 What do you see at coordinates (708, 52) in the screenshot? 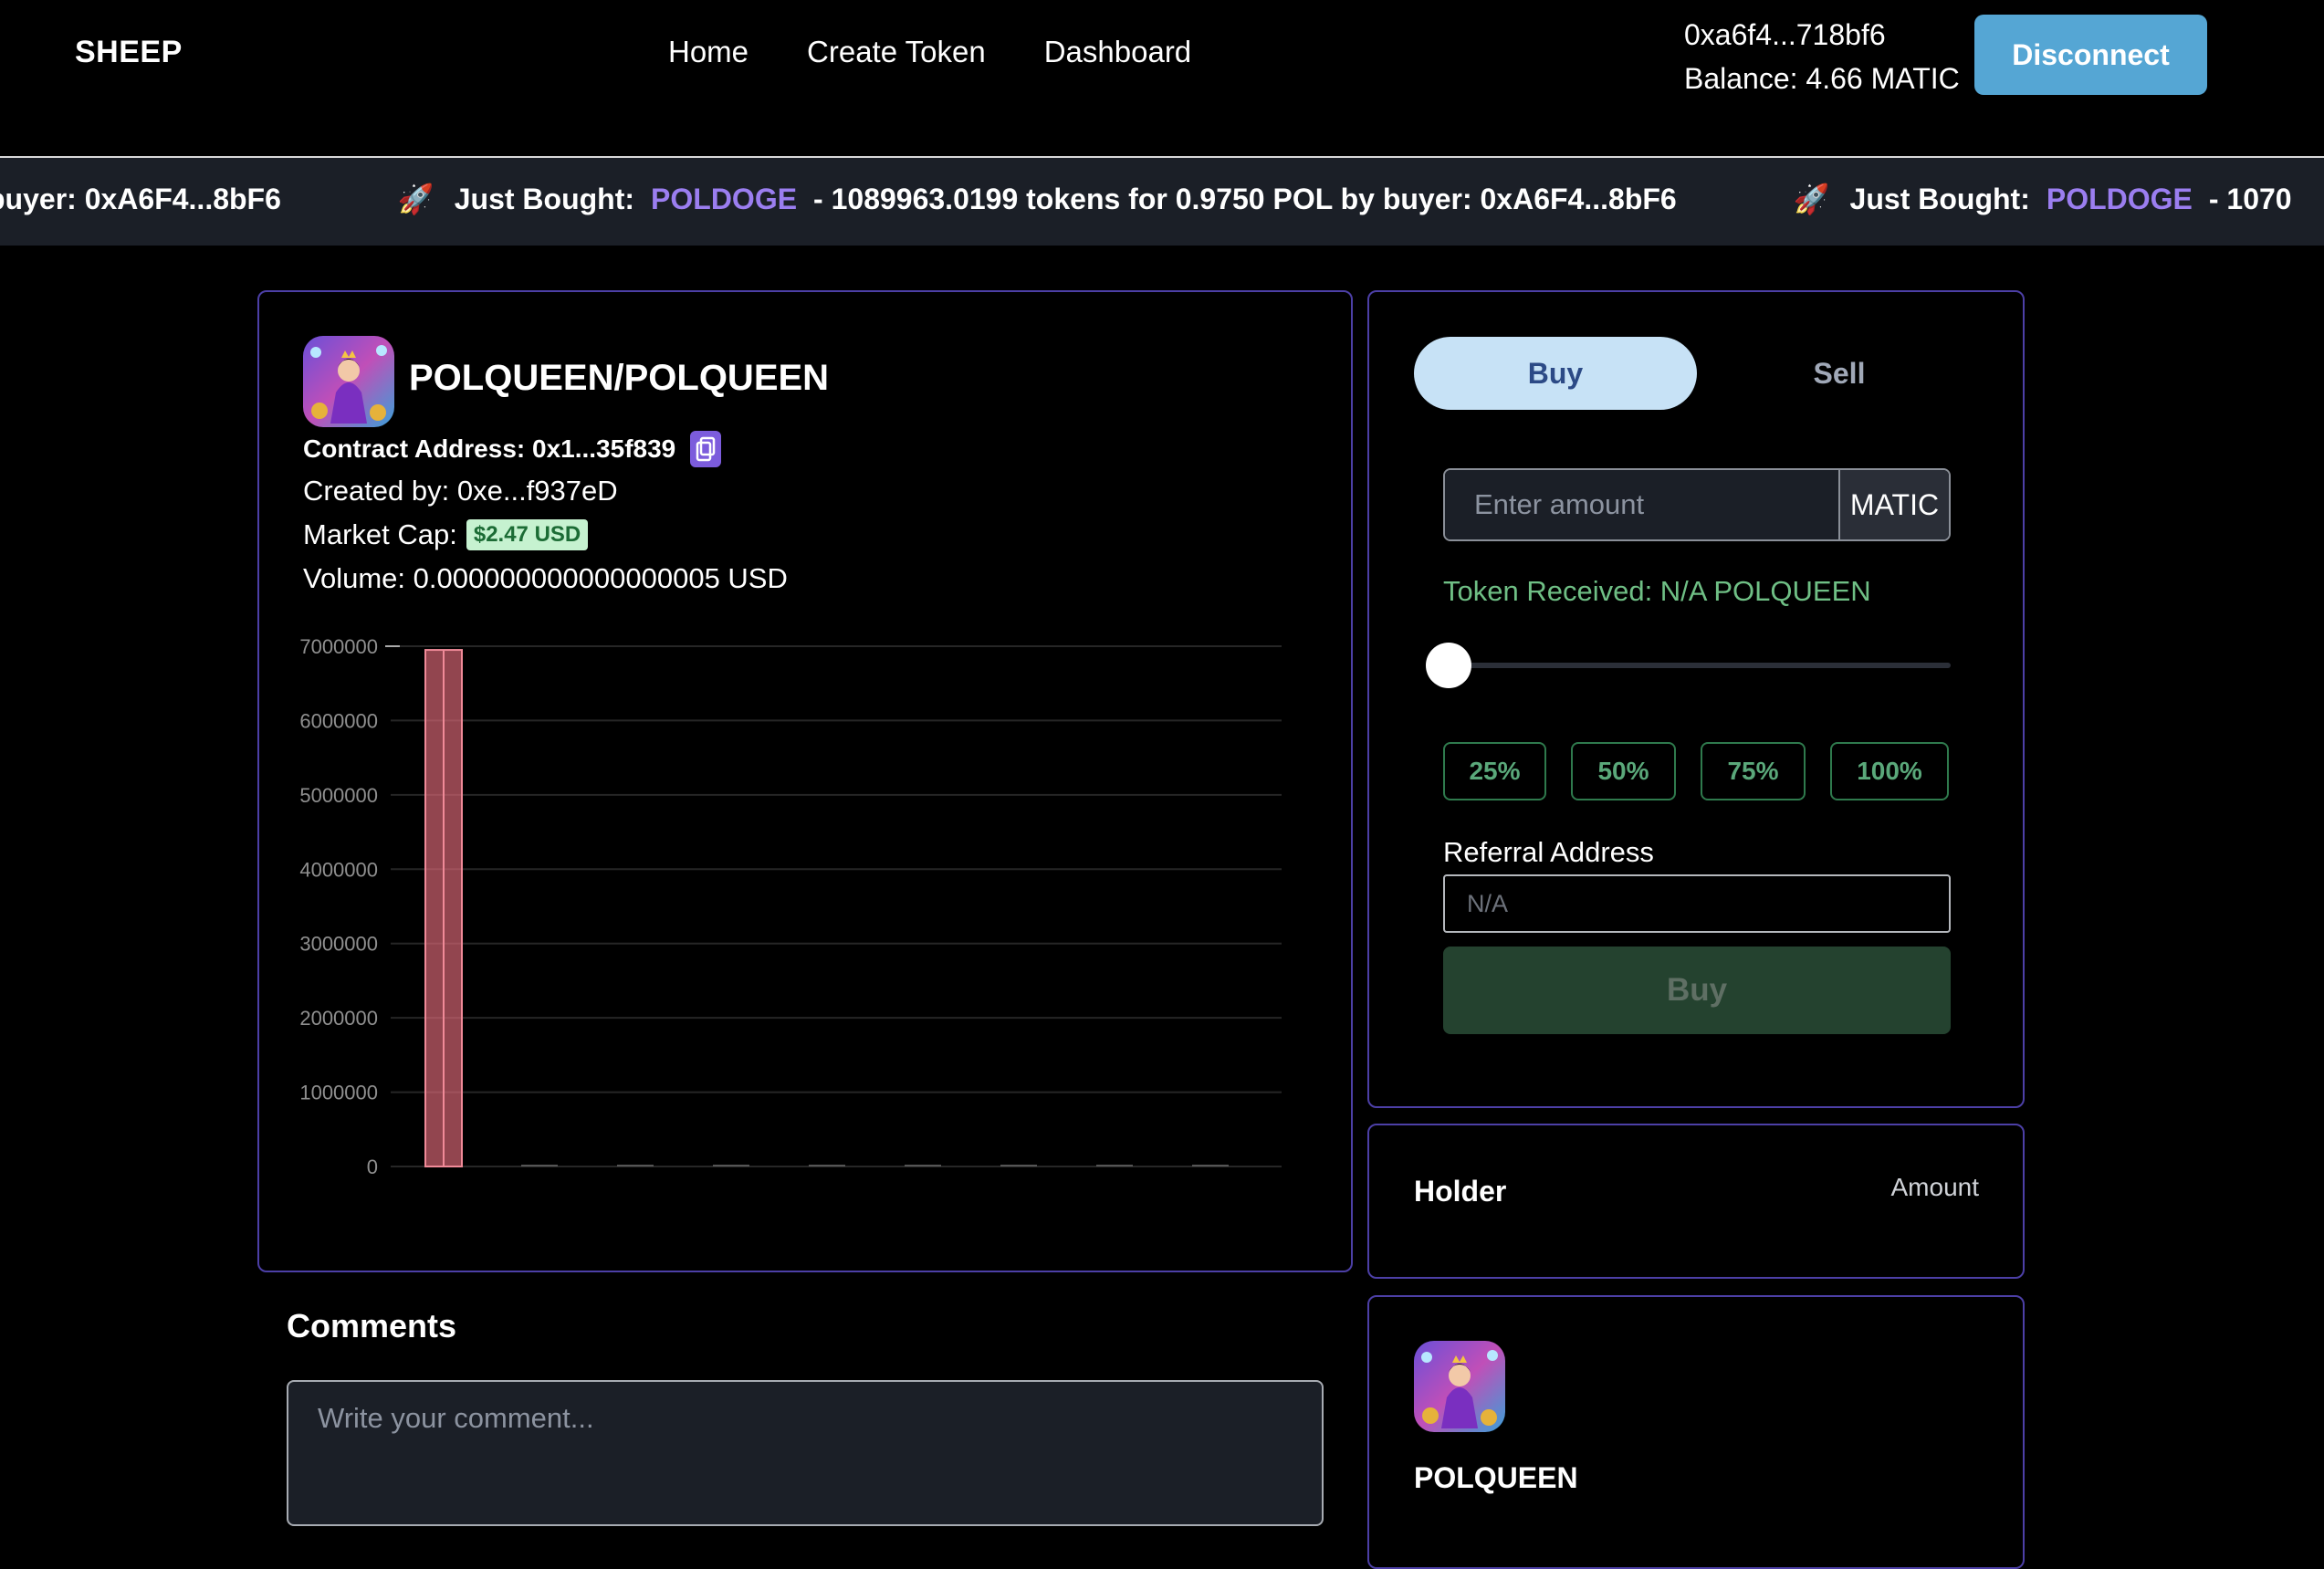
I see `nav-home: Home` at bounding box center [708, 52].